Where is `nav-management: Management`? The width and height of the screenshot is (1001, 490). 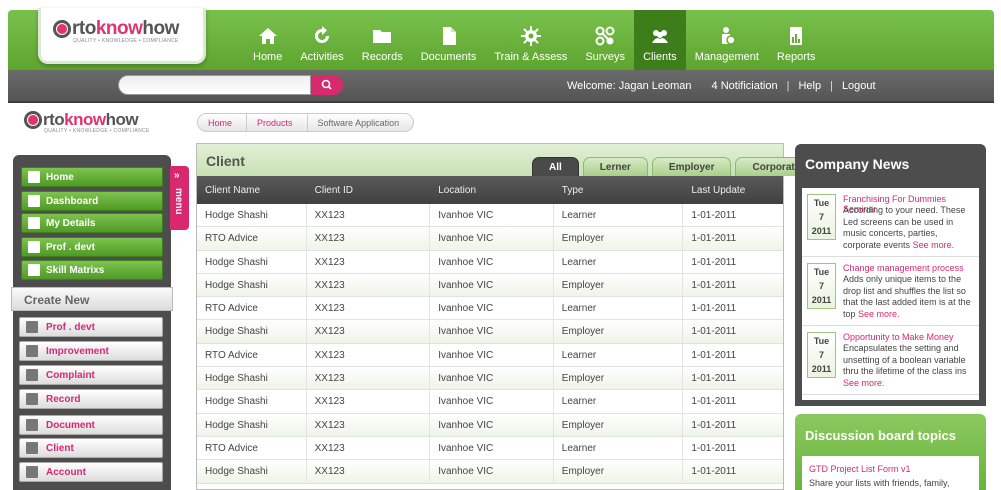 nav-management: Management is located at coordinates (727, 40).